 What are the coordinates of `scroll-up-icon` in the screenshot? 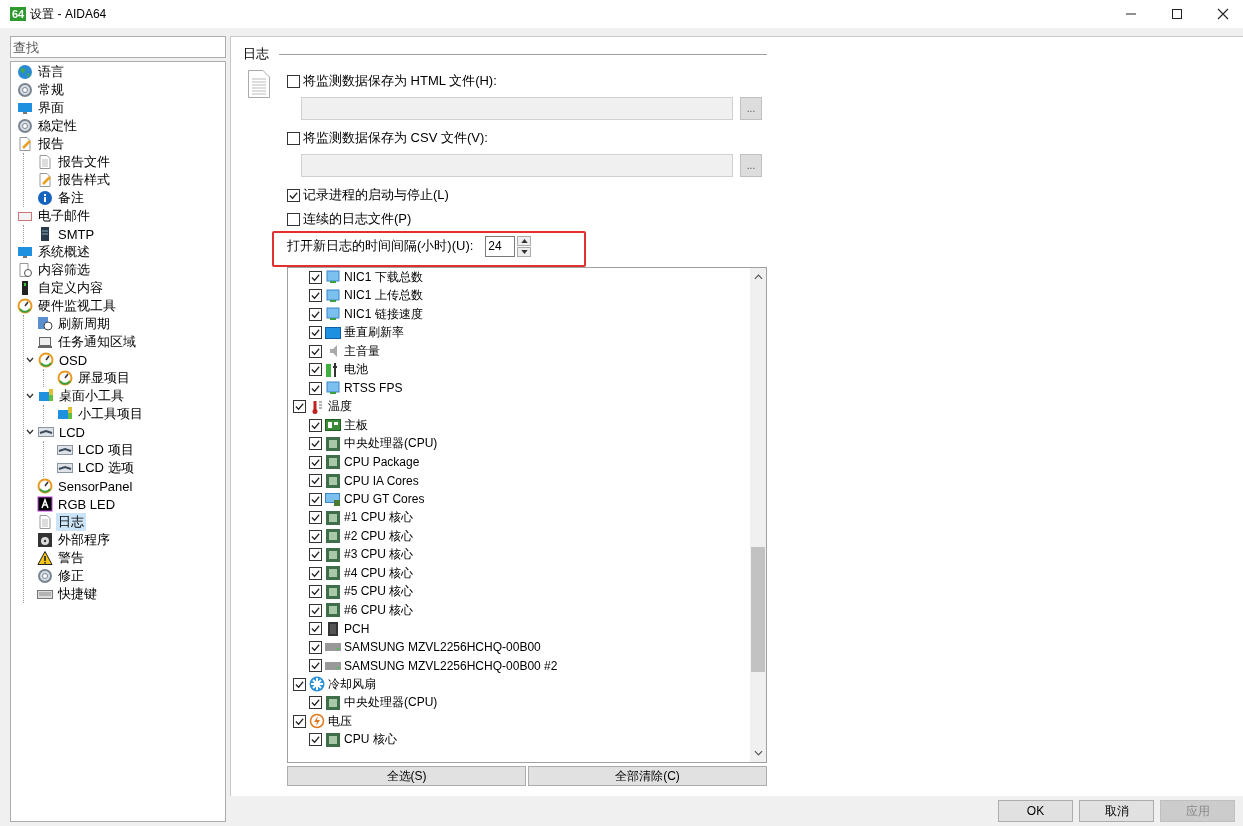 It's located at (758, 277).